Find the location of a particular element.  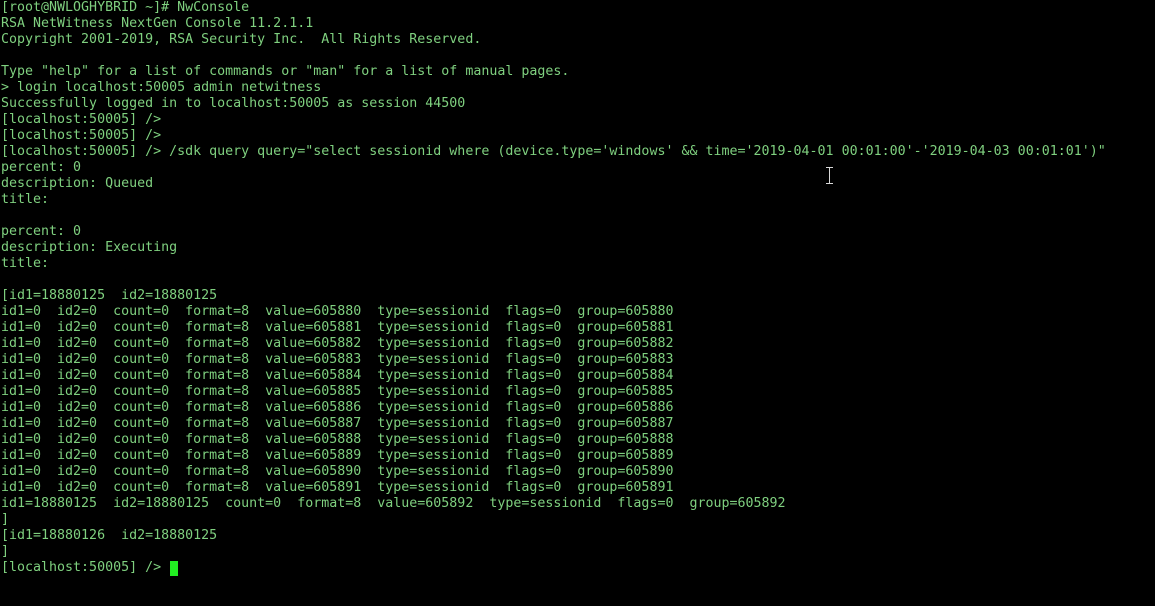

terminal-output-line: description: Executing is located at coordinates (89, 247).